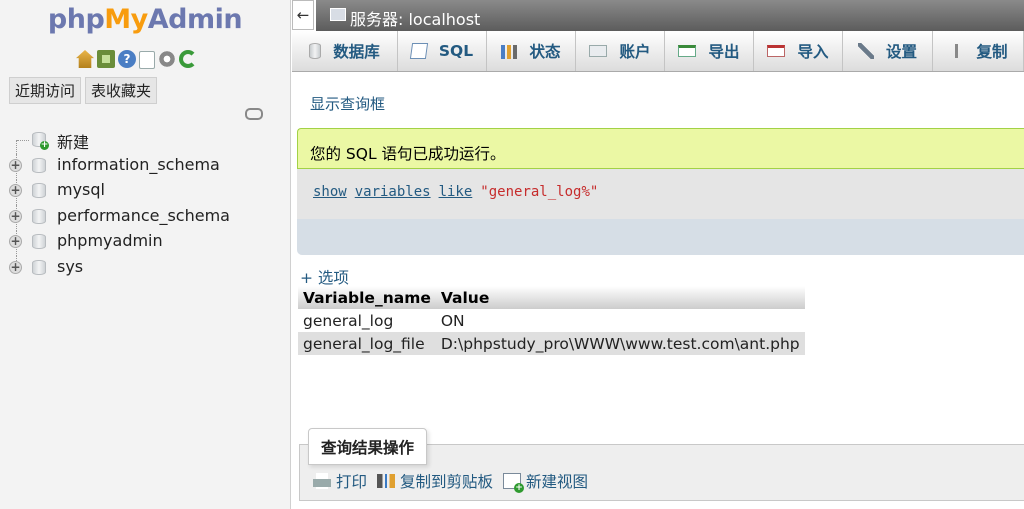  Describe the element at coordinates (992, 52) in the screenshot. I see `tab-label: 复制` at that location.